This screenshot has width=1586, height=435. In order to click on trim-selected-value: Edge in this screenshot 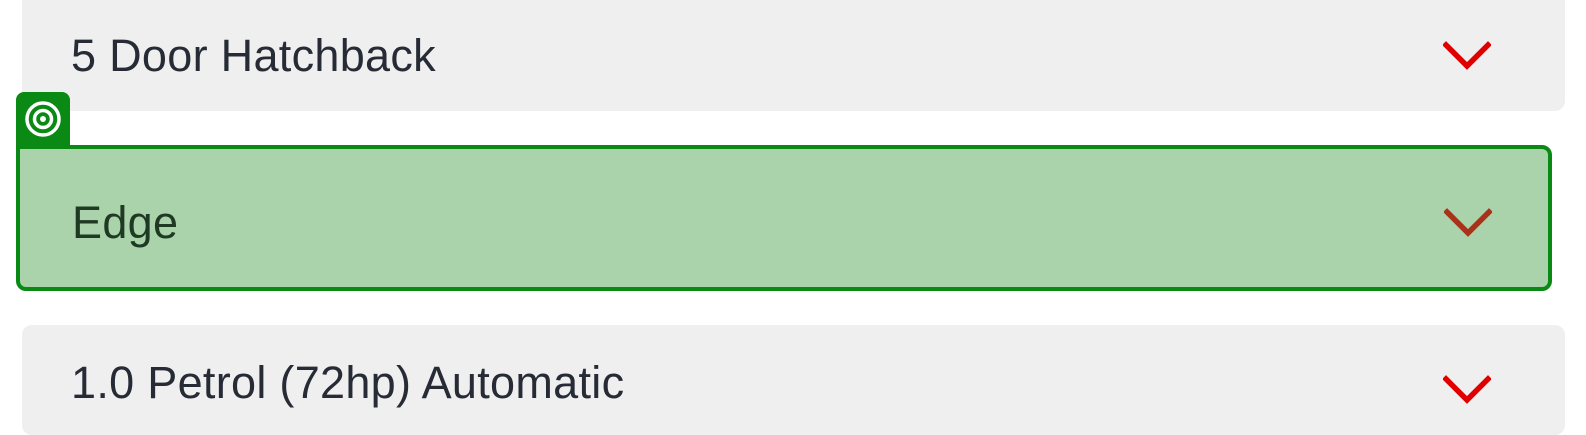, I will do `click(125, 222)`.